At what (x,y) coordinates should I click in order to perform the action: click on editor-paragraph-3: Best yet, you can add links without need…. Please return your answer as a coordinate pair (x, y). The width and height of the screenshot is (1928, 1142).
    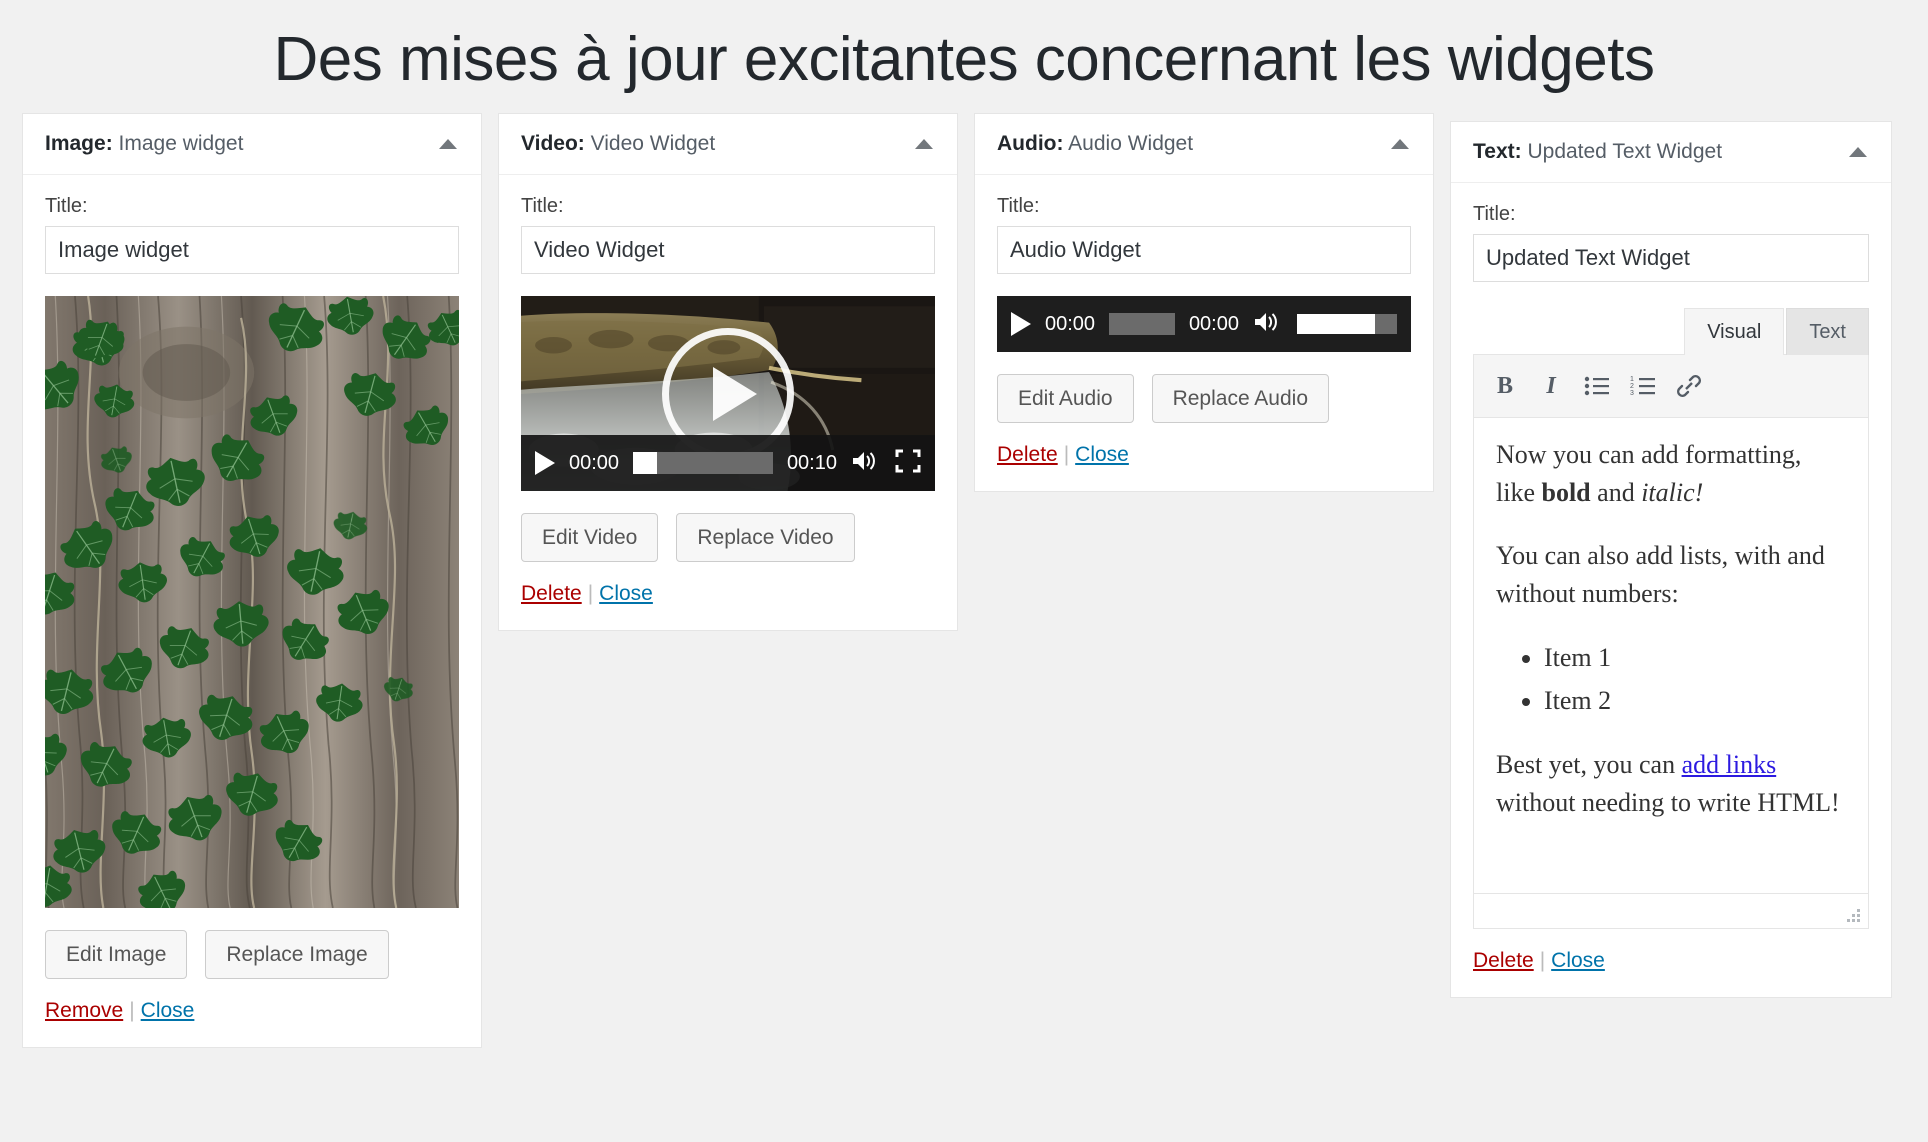
    Looking at the image, I should click on (1671, 783).